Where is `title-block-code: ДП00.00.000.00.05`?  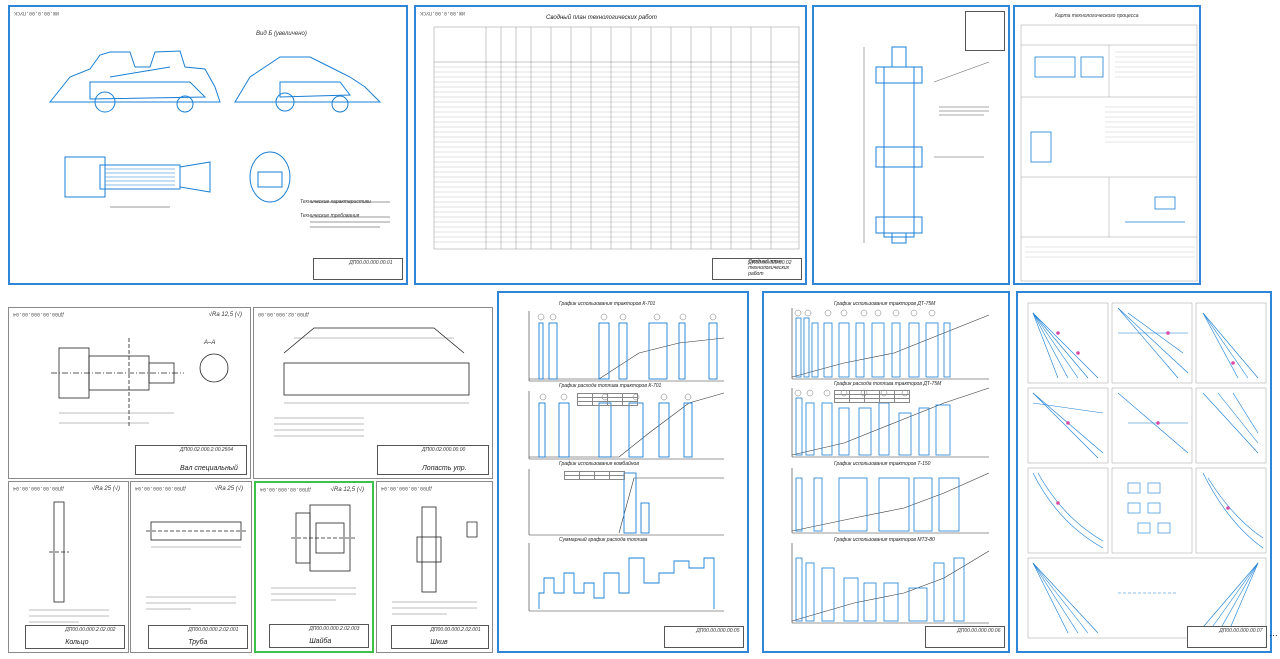
title-block-code: ДП00.00.000.00.05 is located at coordinates (718, 631).